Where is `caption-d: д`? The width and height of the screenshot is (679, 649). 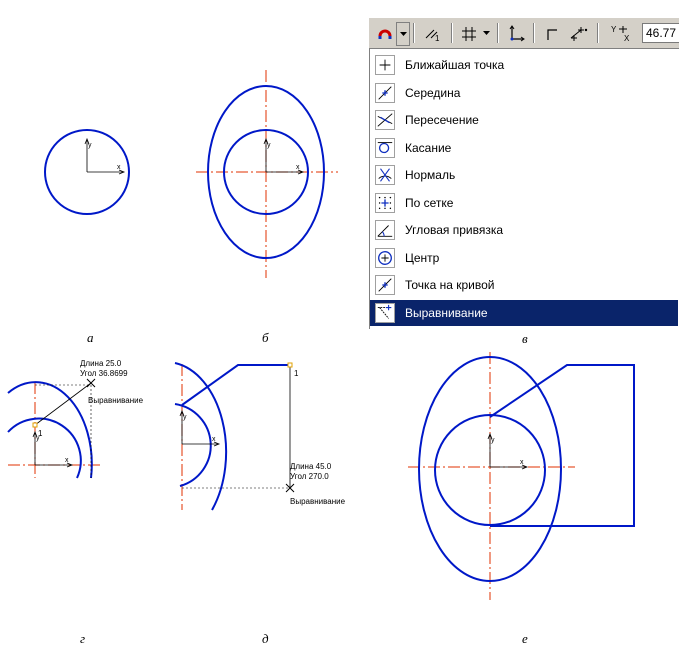
caption-d: д is located at coordinates (265, 638).